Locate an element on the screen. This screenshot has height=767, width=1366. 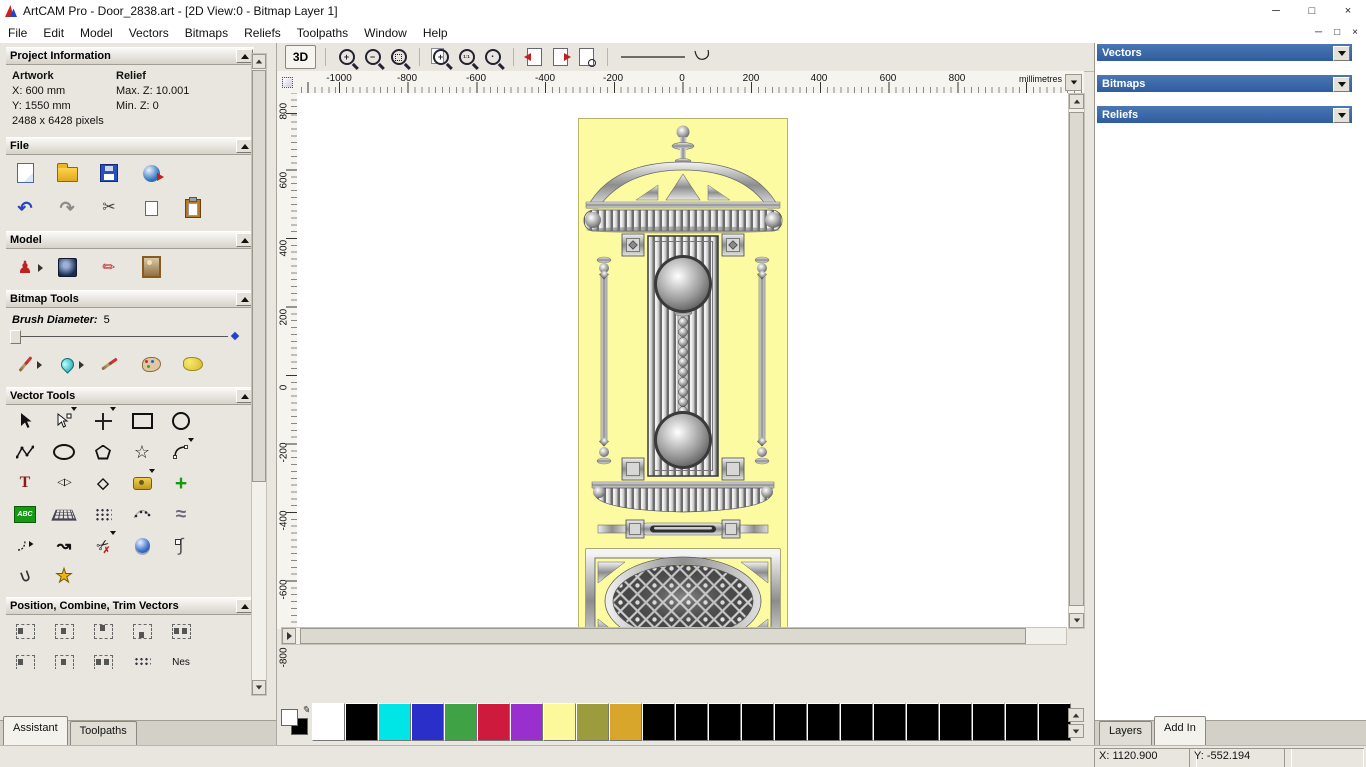
copy-icon is located at coordinates (151, 208).